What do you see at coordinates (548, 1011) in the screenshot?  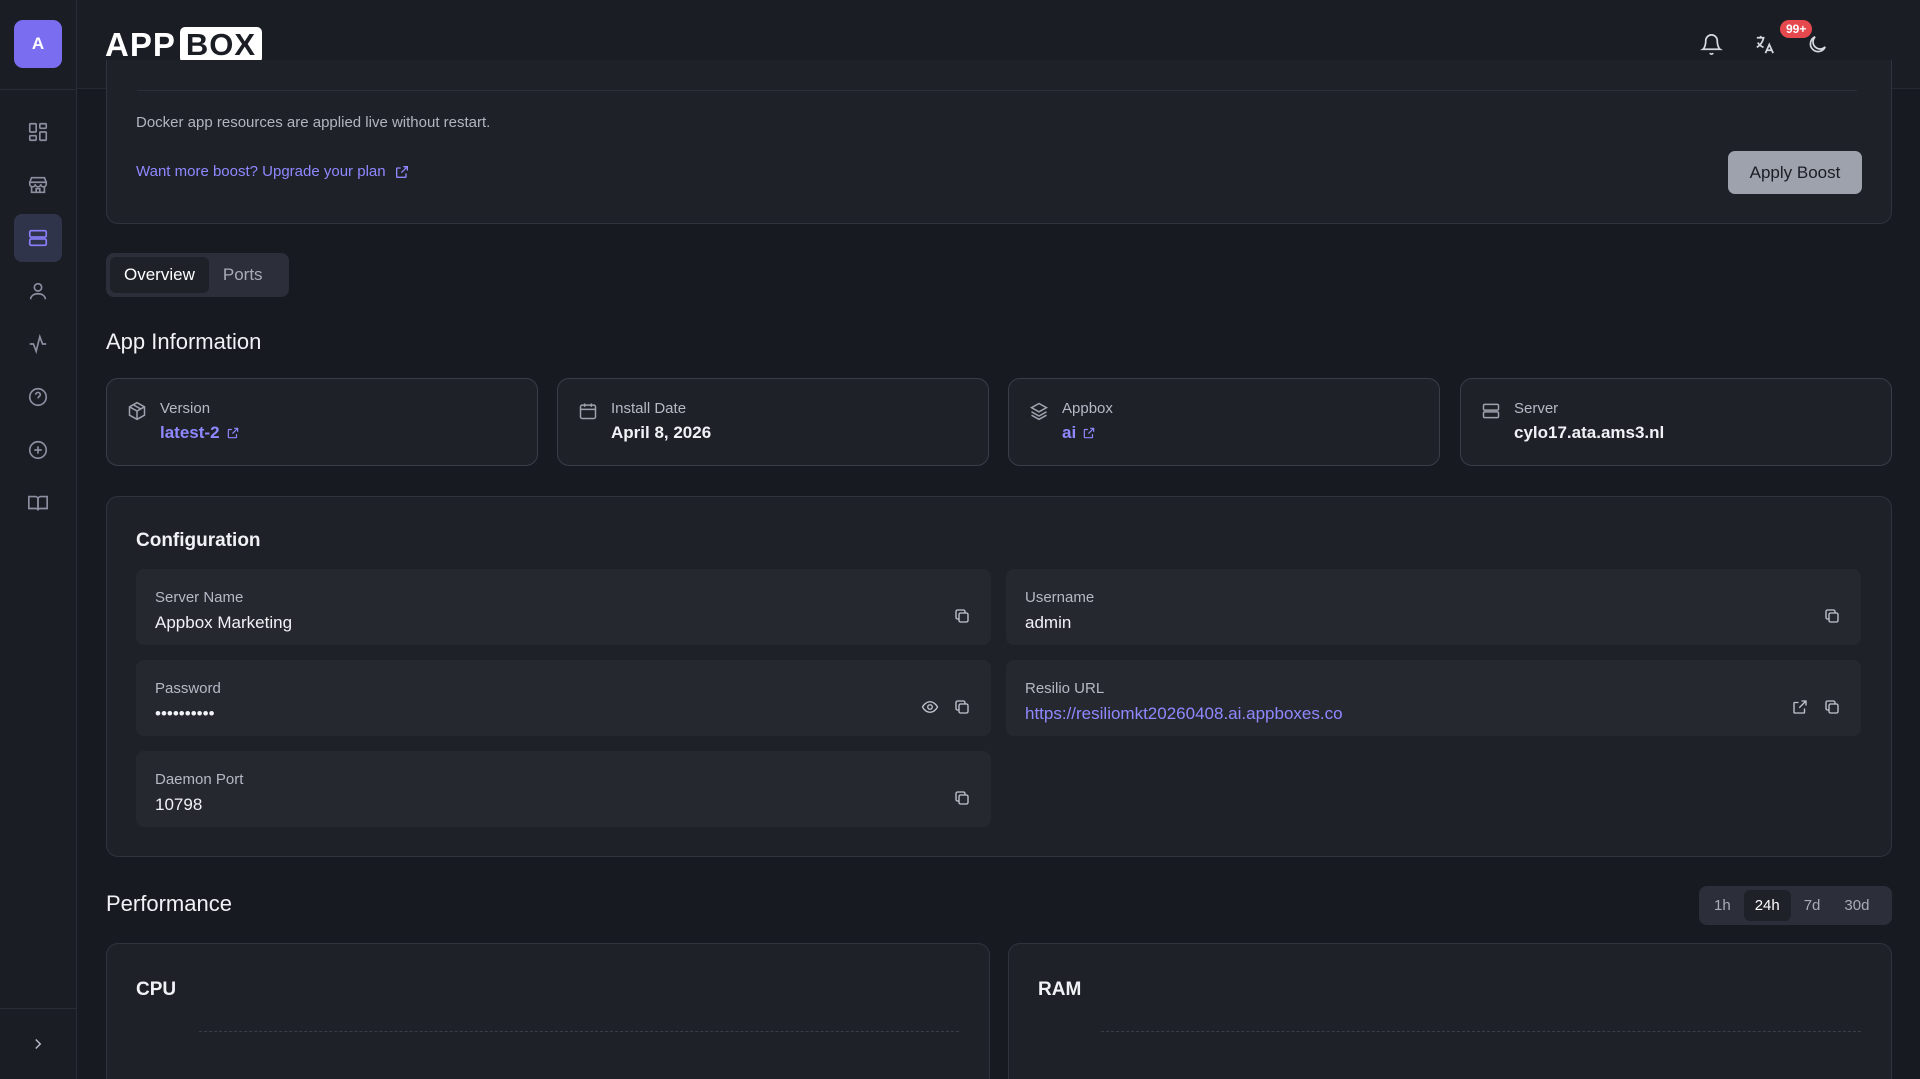 I see `cpu-chart-card: CPU` at bounding box center [548, 1011].